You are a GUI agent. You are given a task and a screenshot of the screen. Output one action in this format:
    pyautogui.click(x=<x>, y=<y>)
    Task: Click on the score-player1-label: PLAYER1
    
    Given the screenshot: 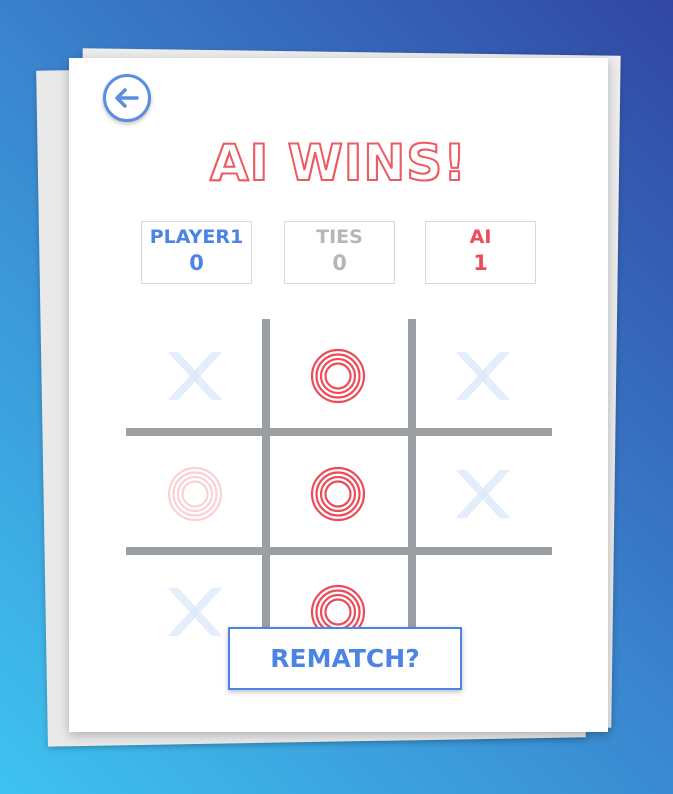 What is the action you would take?
    pyautogui.click(x=196, y=237)
    